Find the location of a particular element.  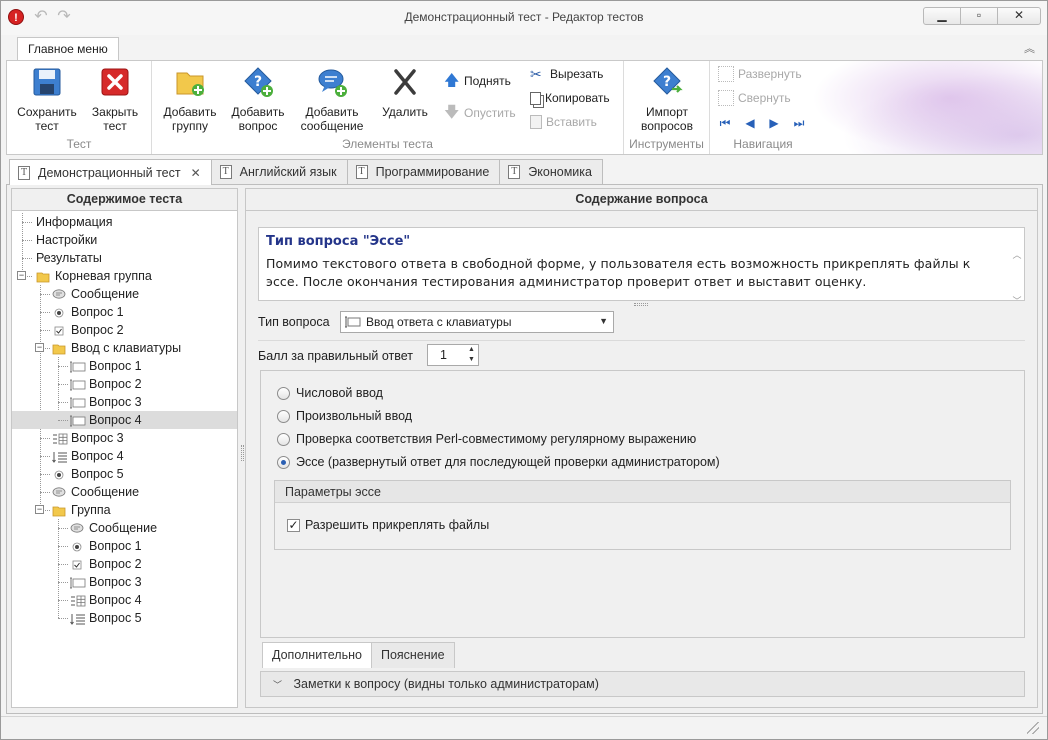

checkbox-question-icon is located at coordinates (77, 564).